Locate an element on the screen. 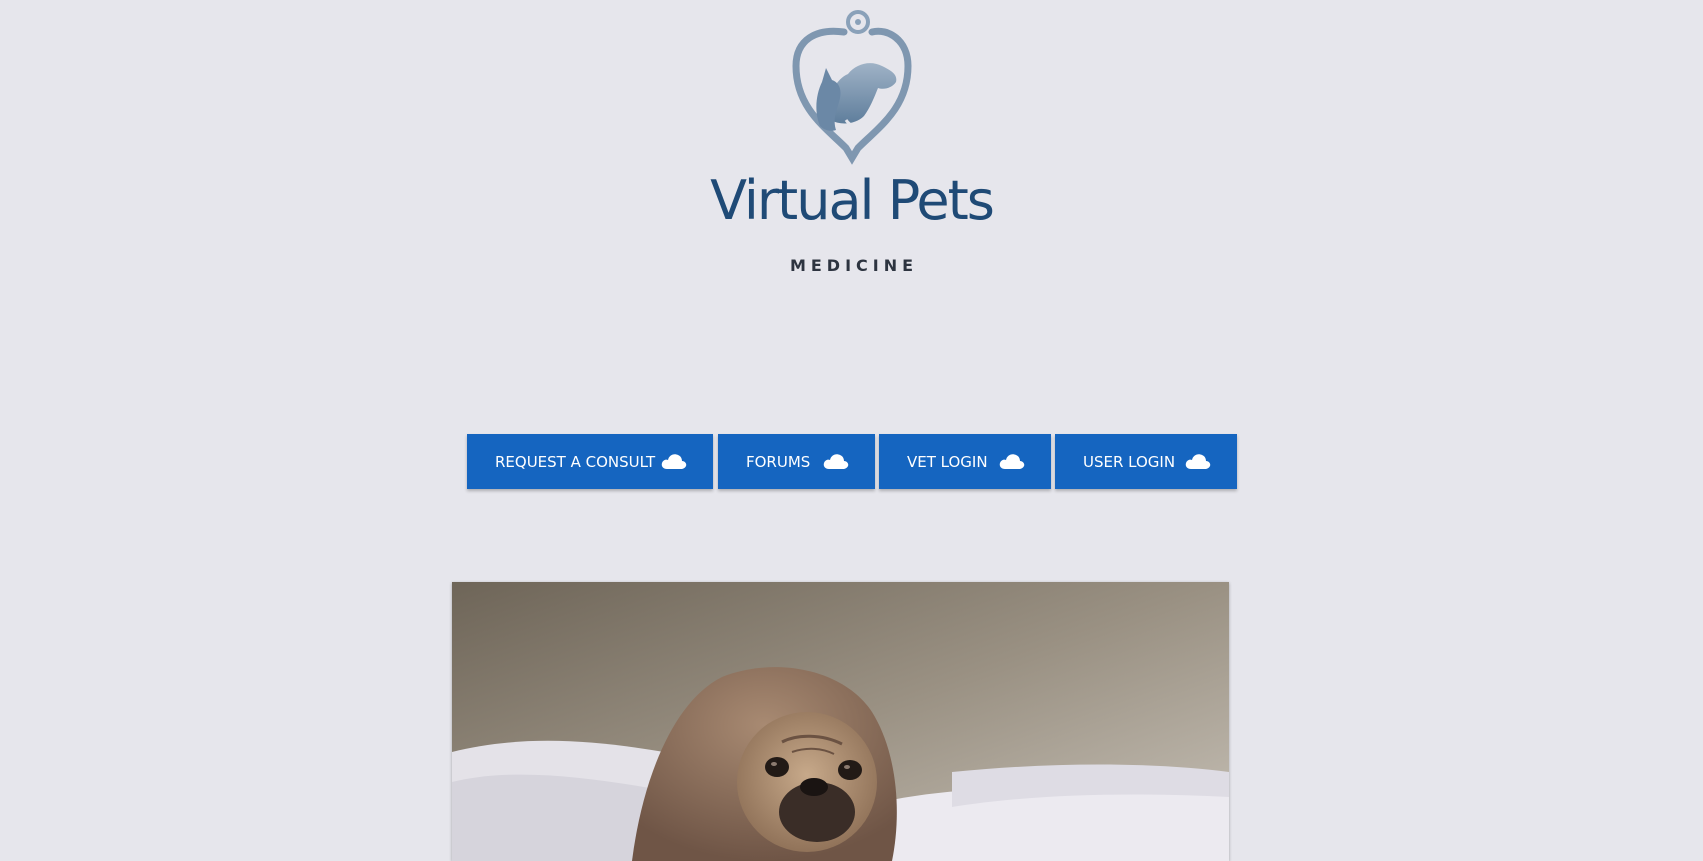  vet-login-label: VET LOGIN is located at coordinates (947, 461).